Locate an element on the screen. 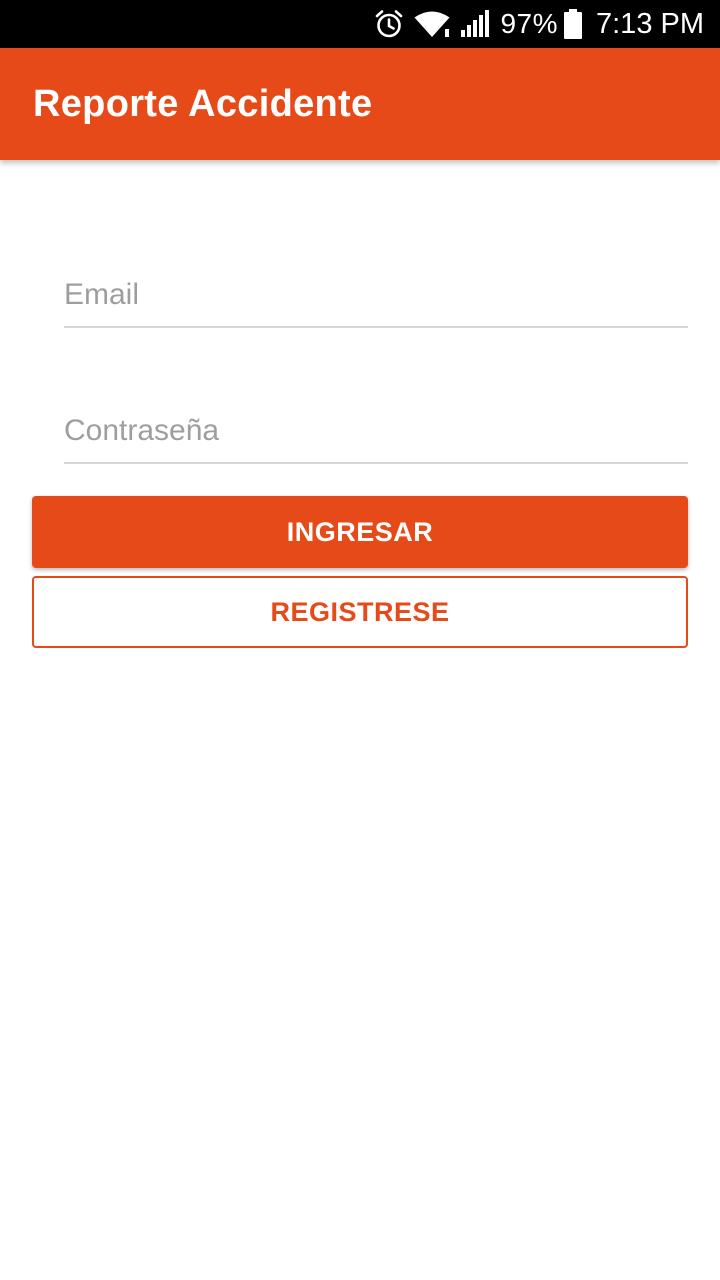 This screenshot has width=720, height=1280. login-button: INGRESAR is located at coordinates (360, 532).